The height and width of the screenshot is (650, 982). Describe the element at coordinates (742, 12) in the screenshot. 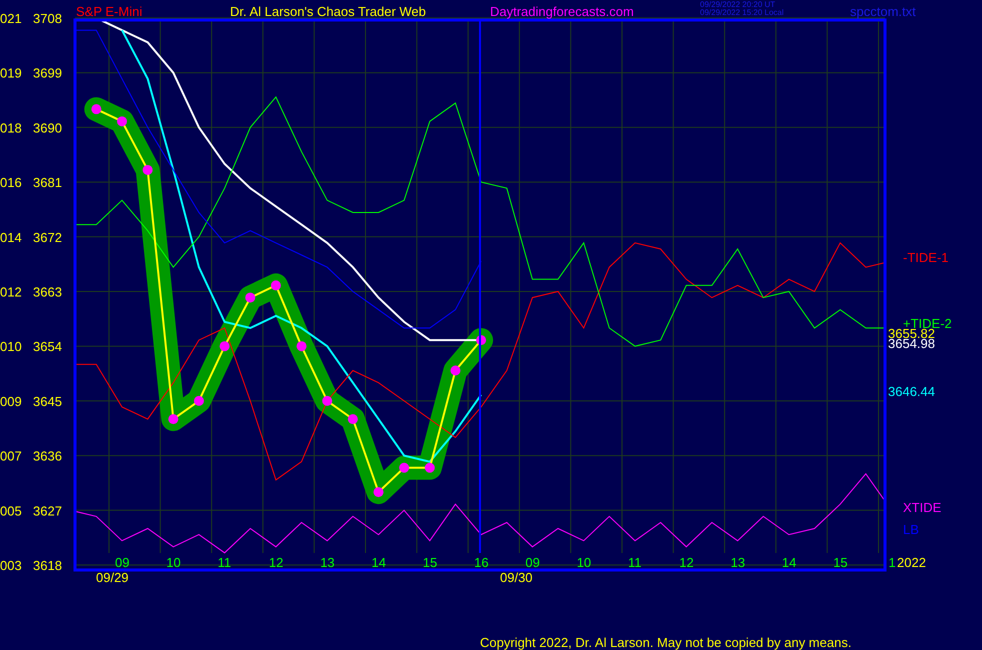

I see `timestamp-label: 09/29/2022 15:20 Local` at that location.